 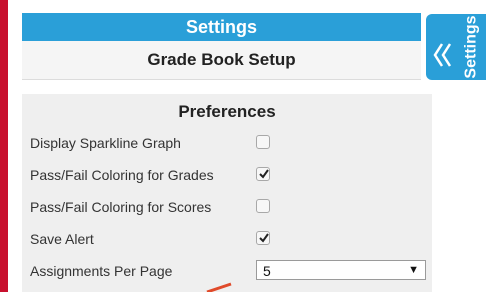 I want to click on pref-label: Pass/Fail Coloring for Scores, so click(x=121, y=207).